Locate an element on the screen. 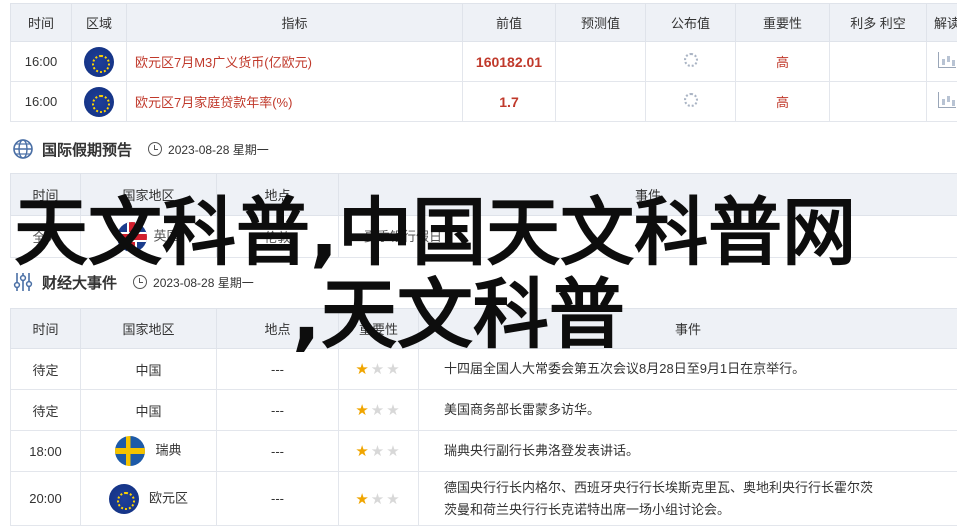 This screenshot has height=527, width=957. col-region: 区域 is located at coordinates (99, 22).